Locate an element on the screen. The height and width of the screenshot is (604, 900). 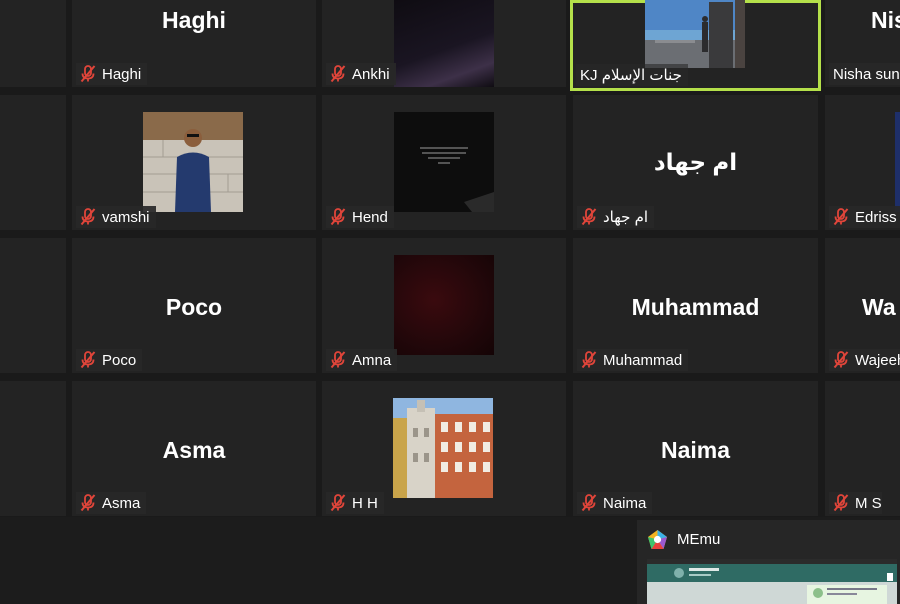
participant-display-name: ام جهاد is located at coordinates (695, 162).